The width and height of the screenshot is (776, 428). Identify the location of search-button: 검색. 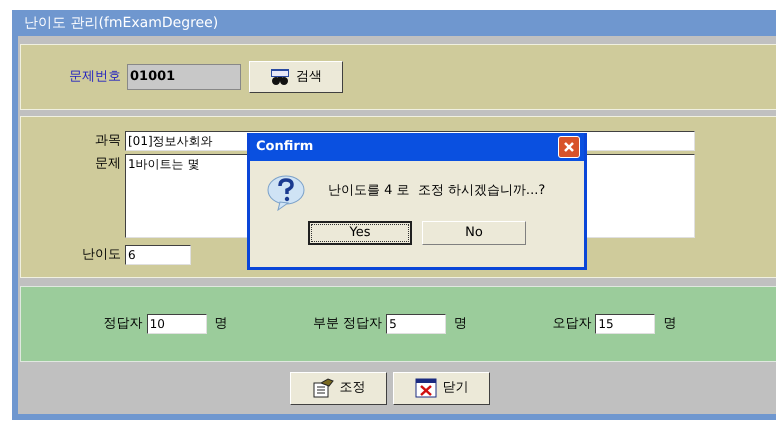
(296, 77).